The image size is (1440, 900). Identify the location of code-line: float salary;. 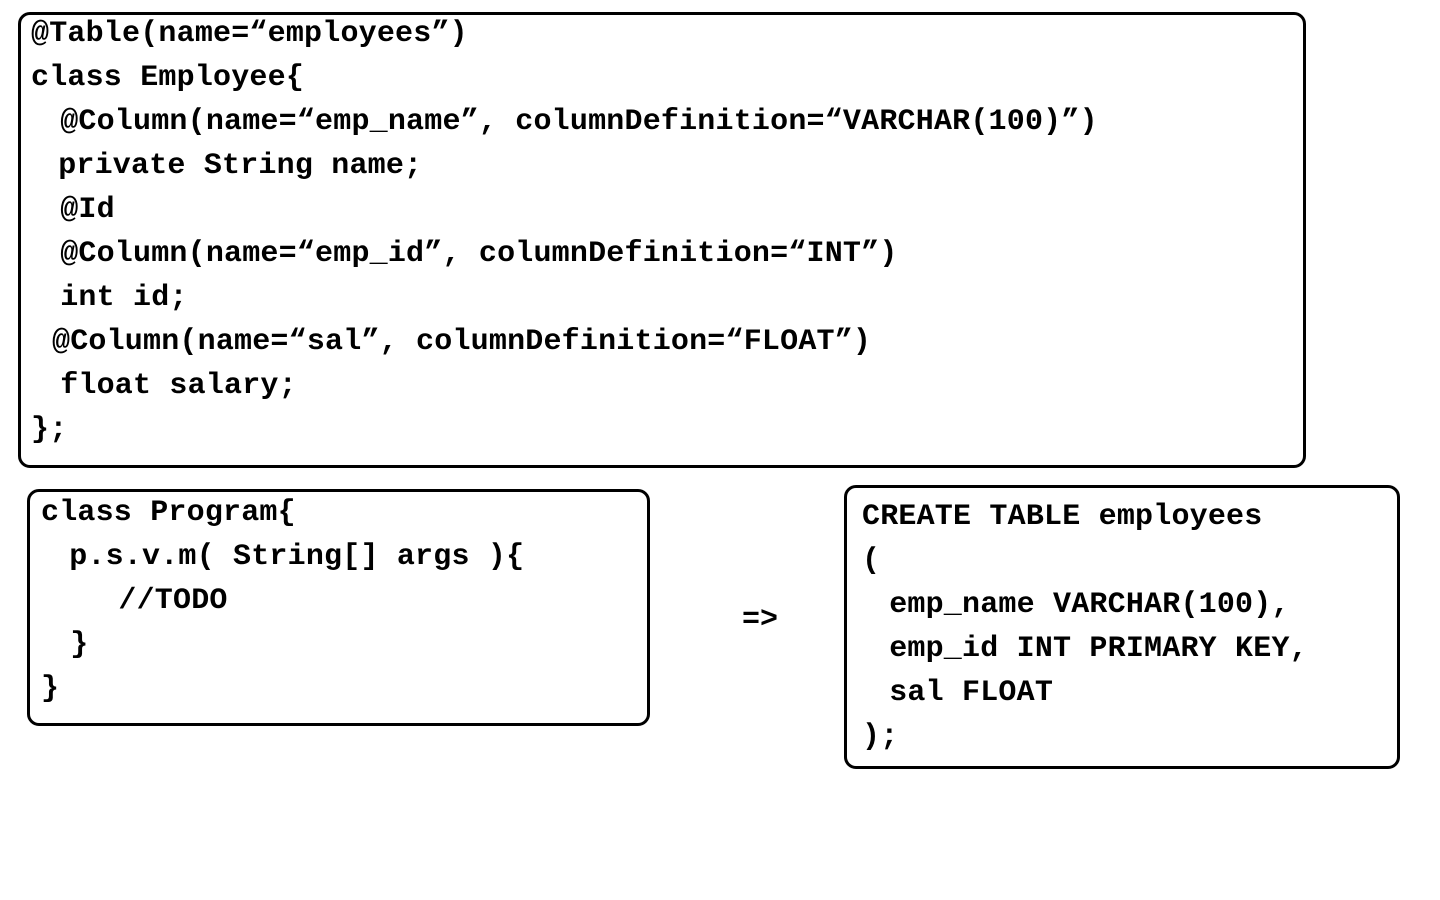
(169, 386).